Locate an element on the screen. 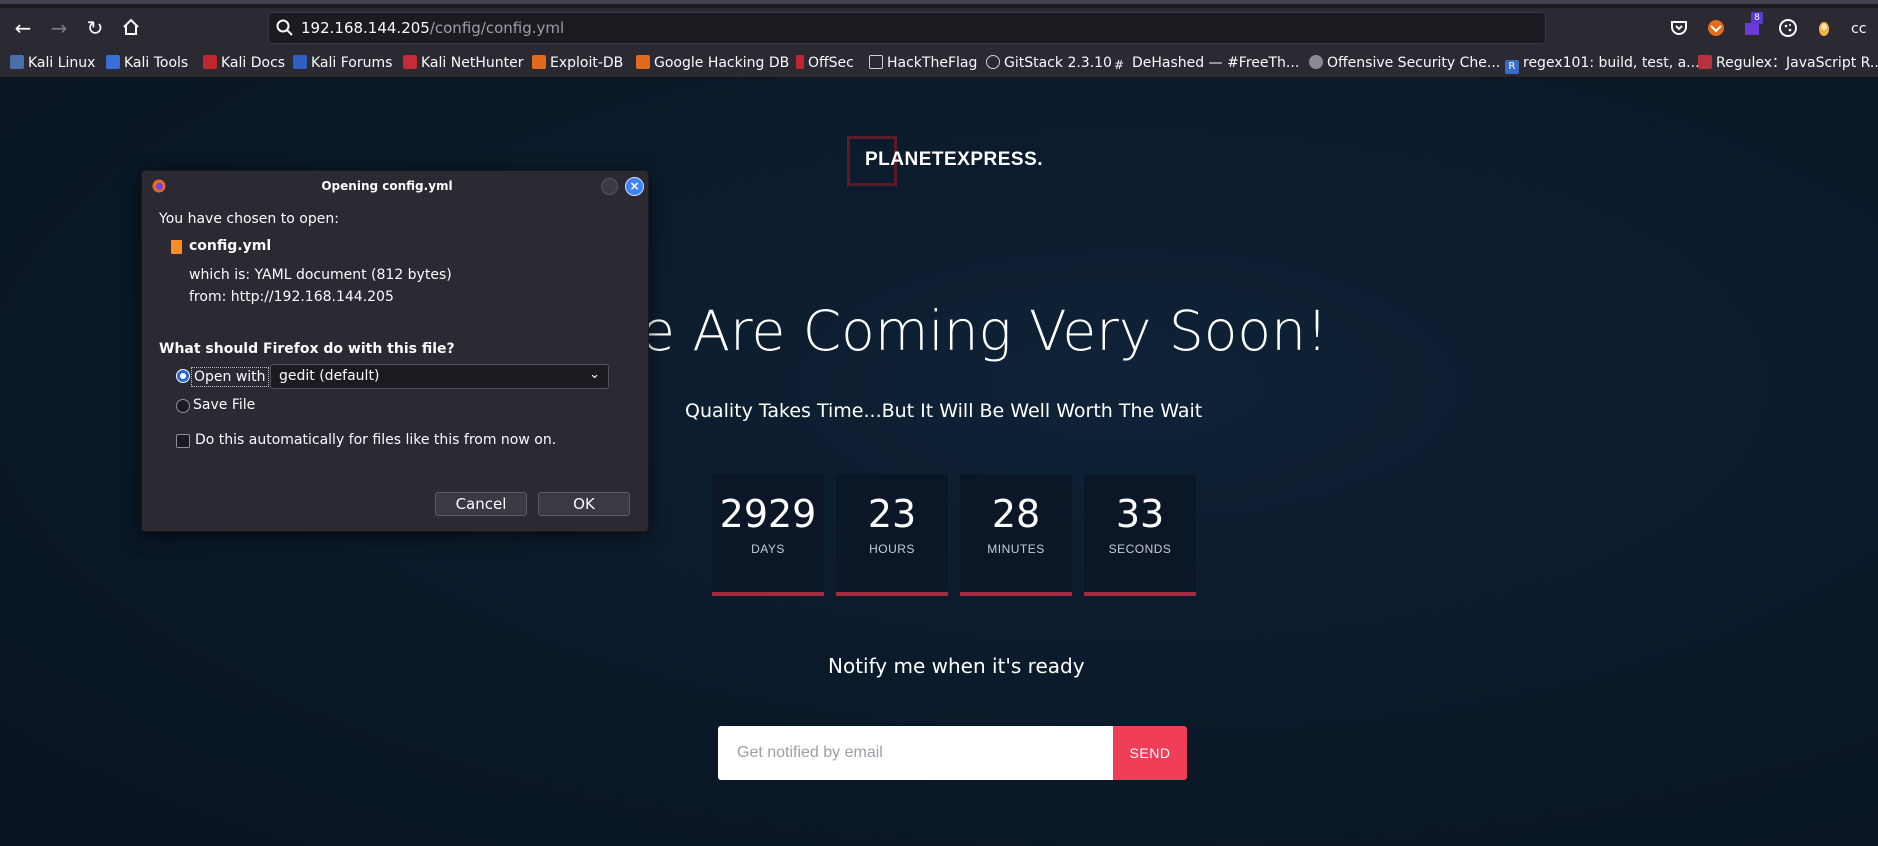  close-button: × is located at coordinates (634, 186).